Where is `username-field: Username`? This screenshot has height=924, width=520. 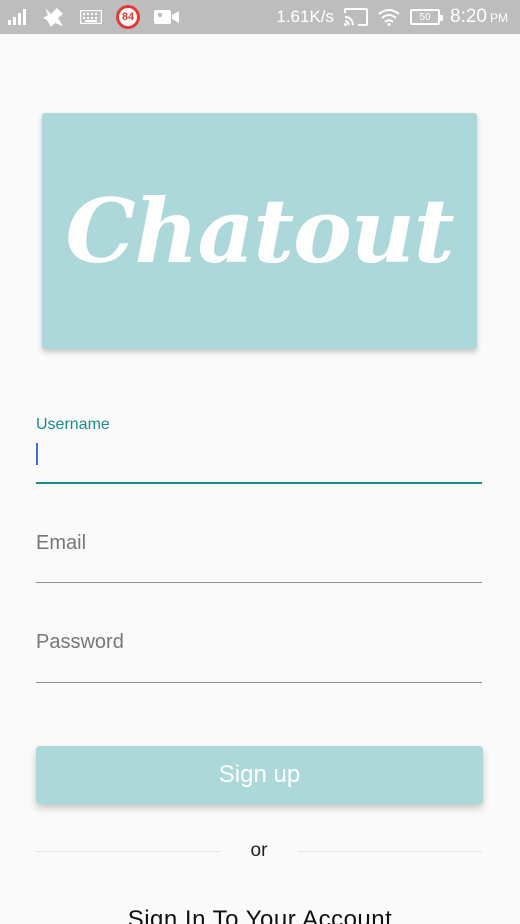 username-field: Username is located at coordinates (259, 451).